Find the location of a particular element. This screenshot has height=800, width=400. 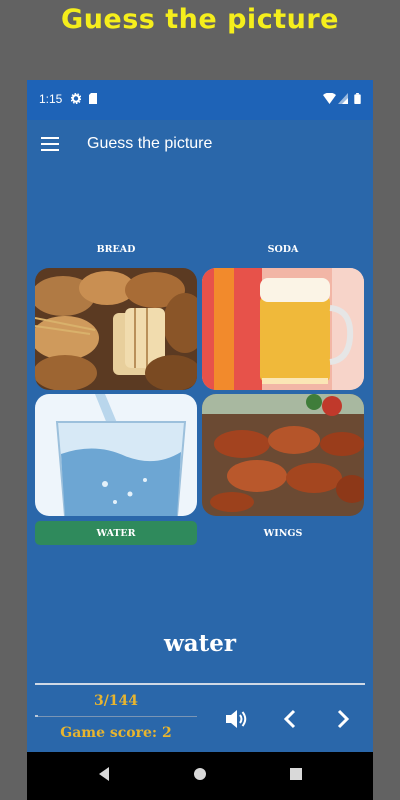

bread-image-card is located at coordinates (116, 329).